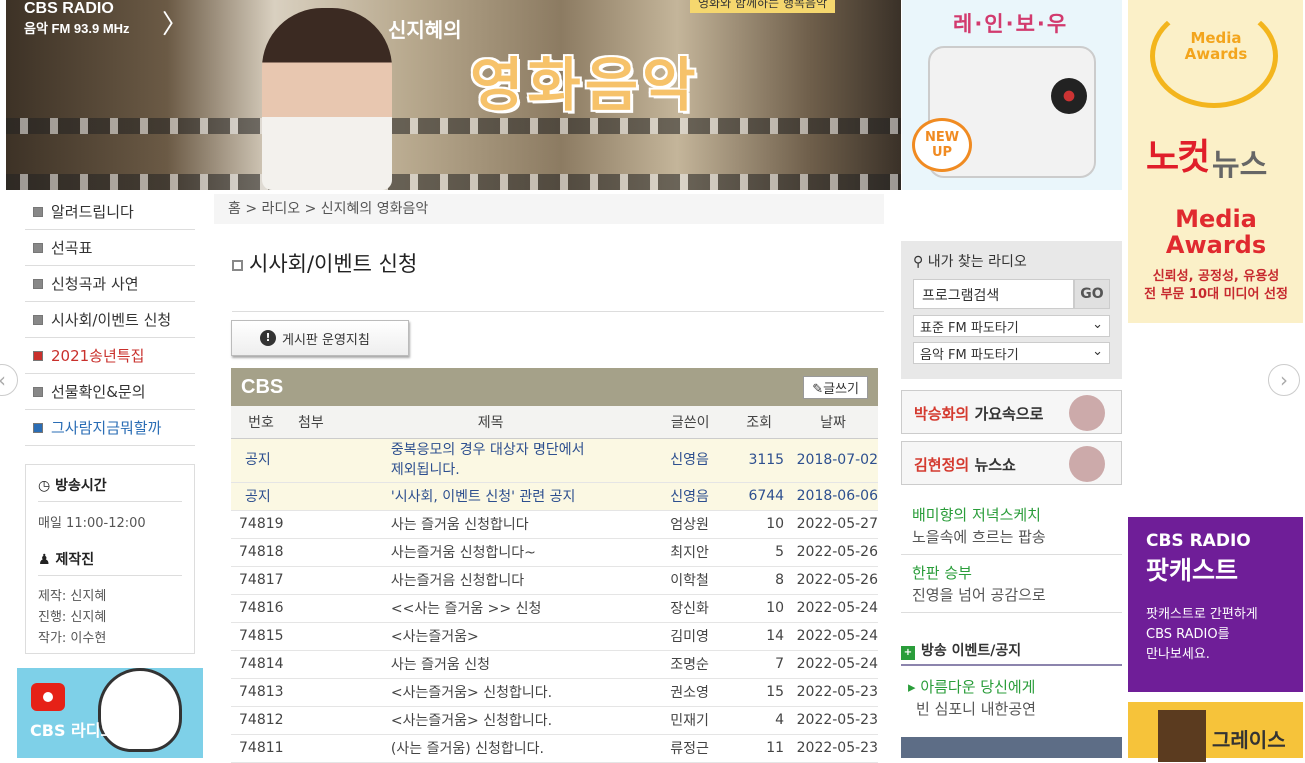  I want to click on row-title: <<사는 즐거움 >> 신청, so click(490, 608).